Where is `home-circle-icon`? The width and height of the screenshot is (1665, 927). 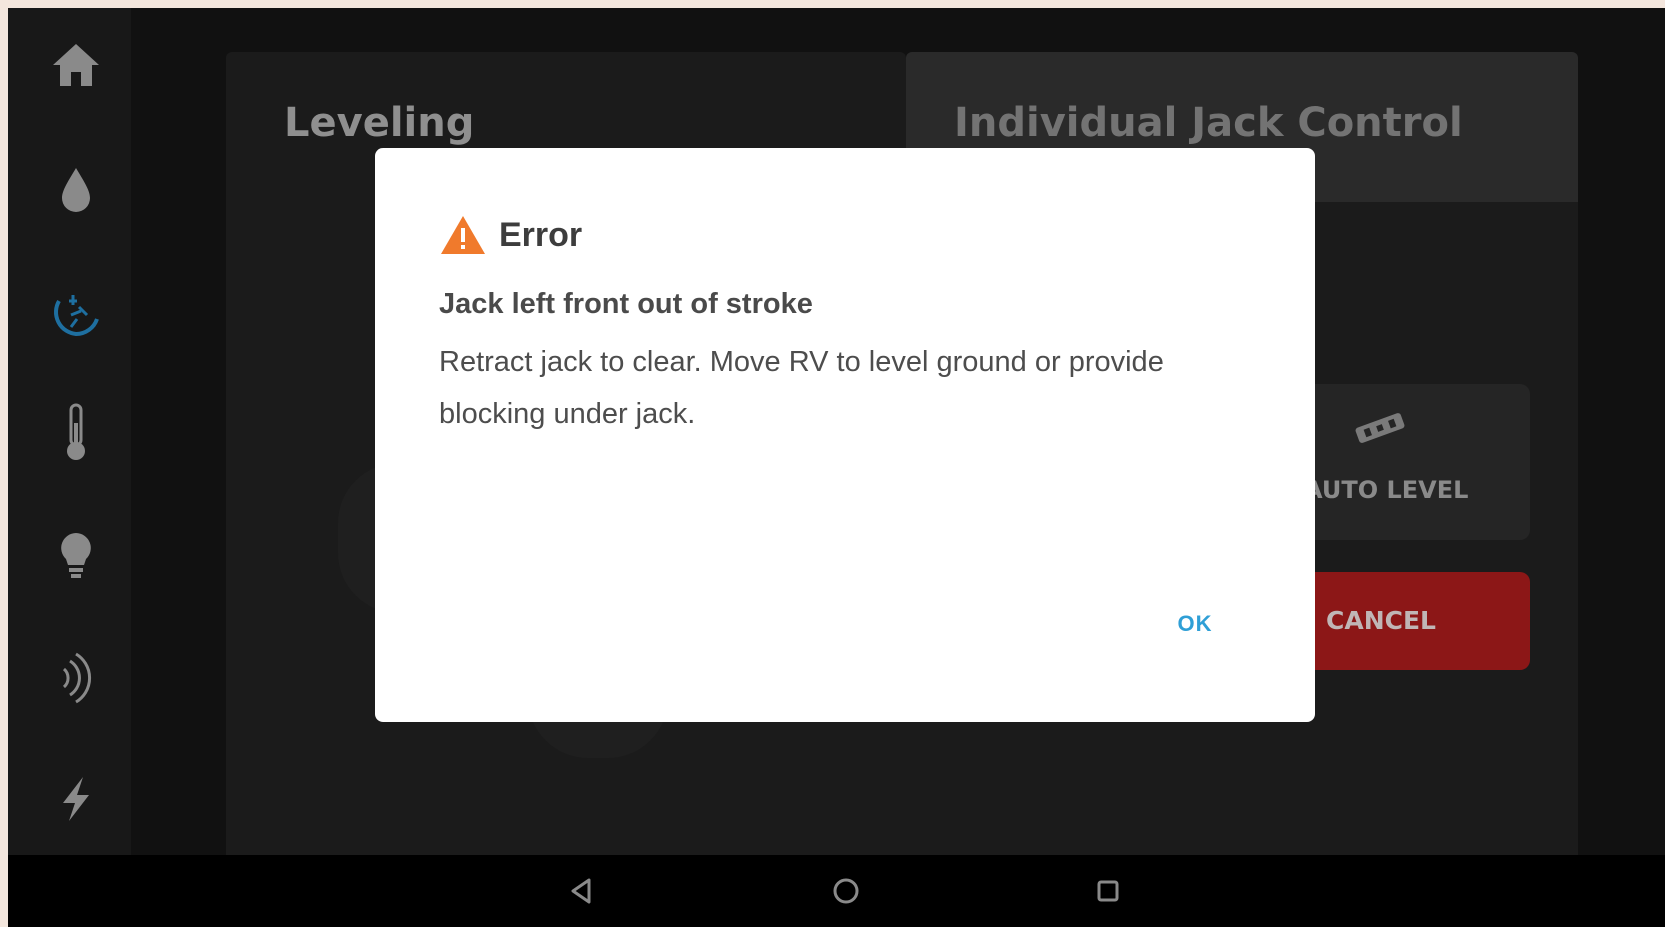 home-circle-icon is located at coordinates (846, 891).